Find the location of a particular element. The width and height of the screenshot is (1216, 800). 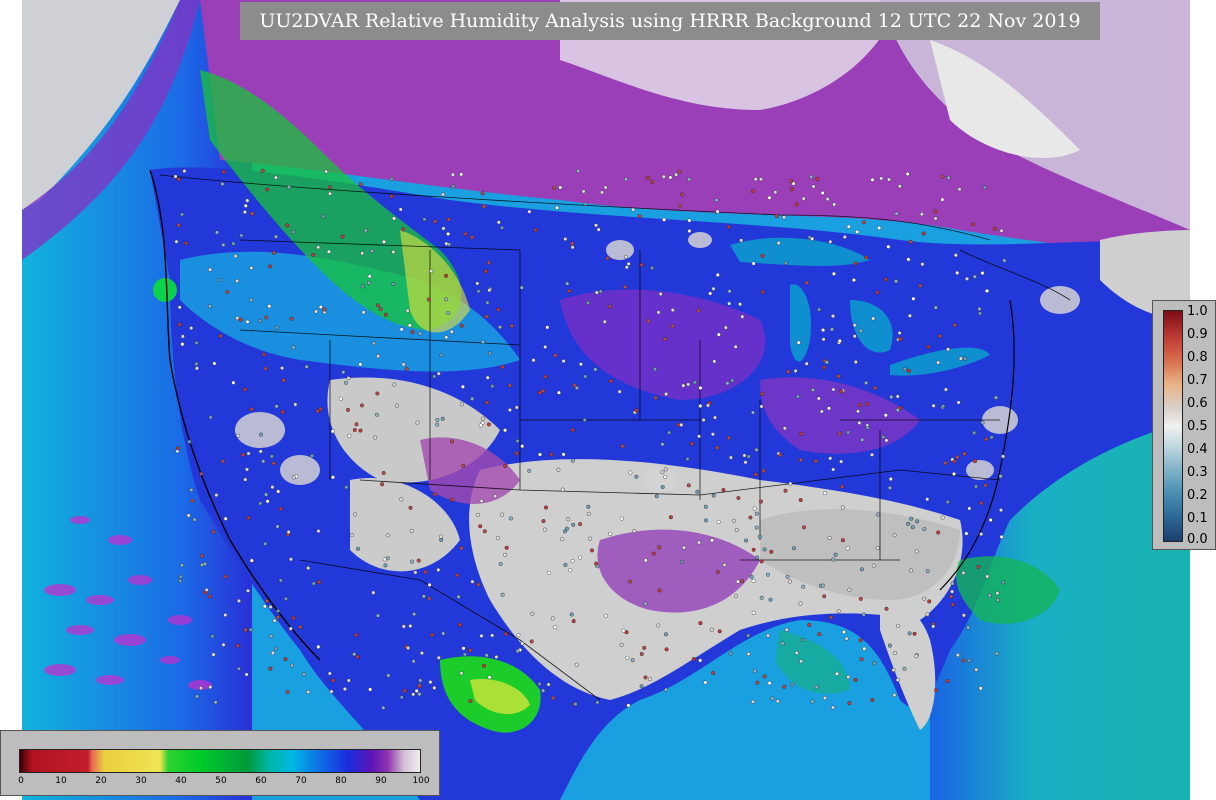

colorbar-tick: 90 is located at coordinates (381, 781).